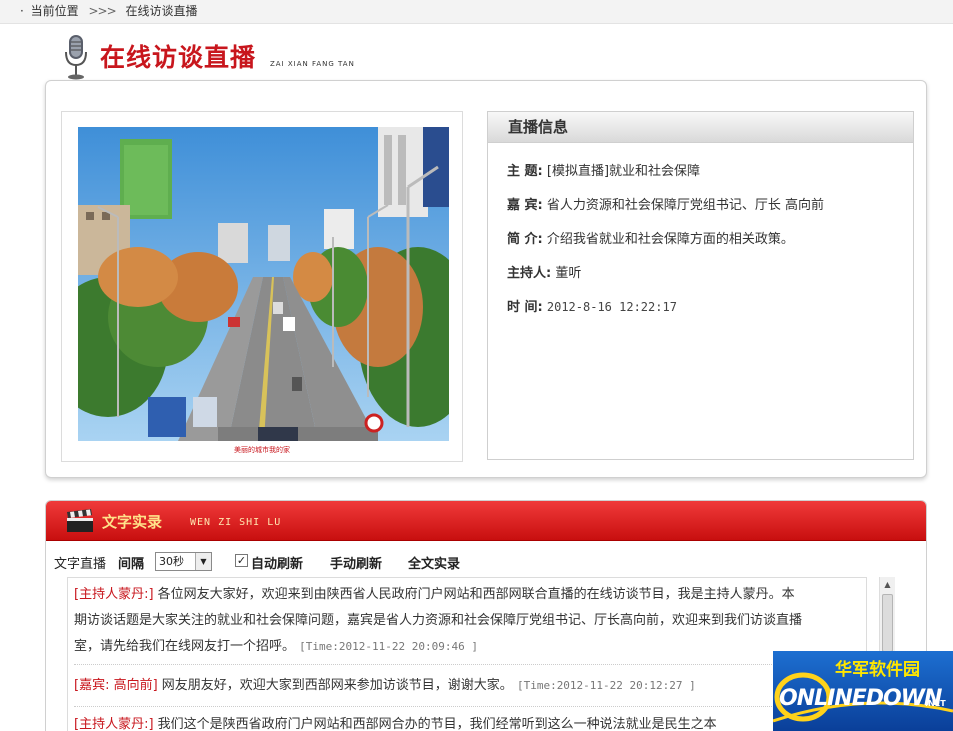 The image size is (953, 731). I want to click on live-info-value: 介绍我省就业和社会保障方面的相关政策。, so click(670, 239).